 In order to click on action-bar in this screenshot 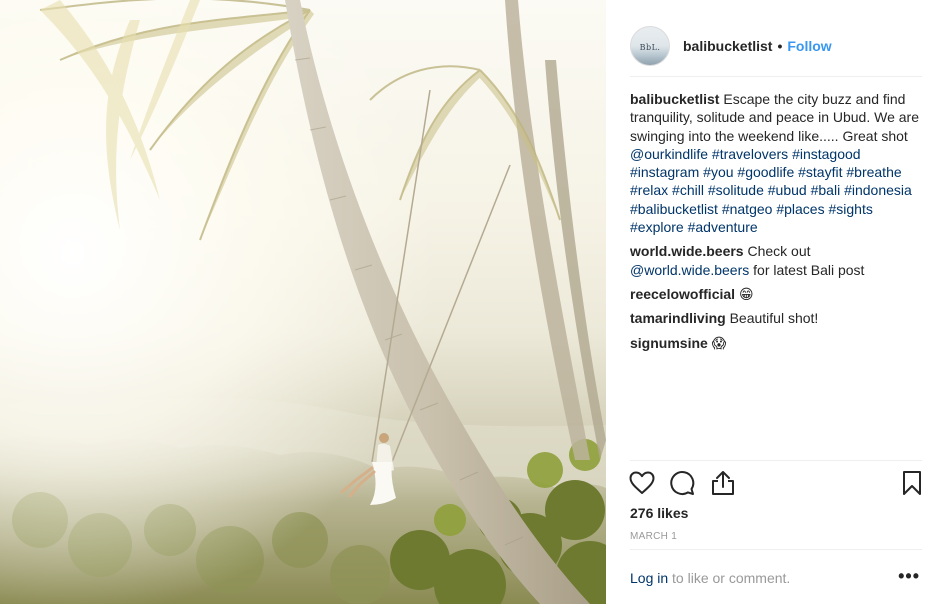, I will do `click(775, 484)`.